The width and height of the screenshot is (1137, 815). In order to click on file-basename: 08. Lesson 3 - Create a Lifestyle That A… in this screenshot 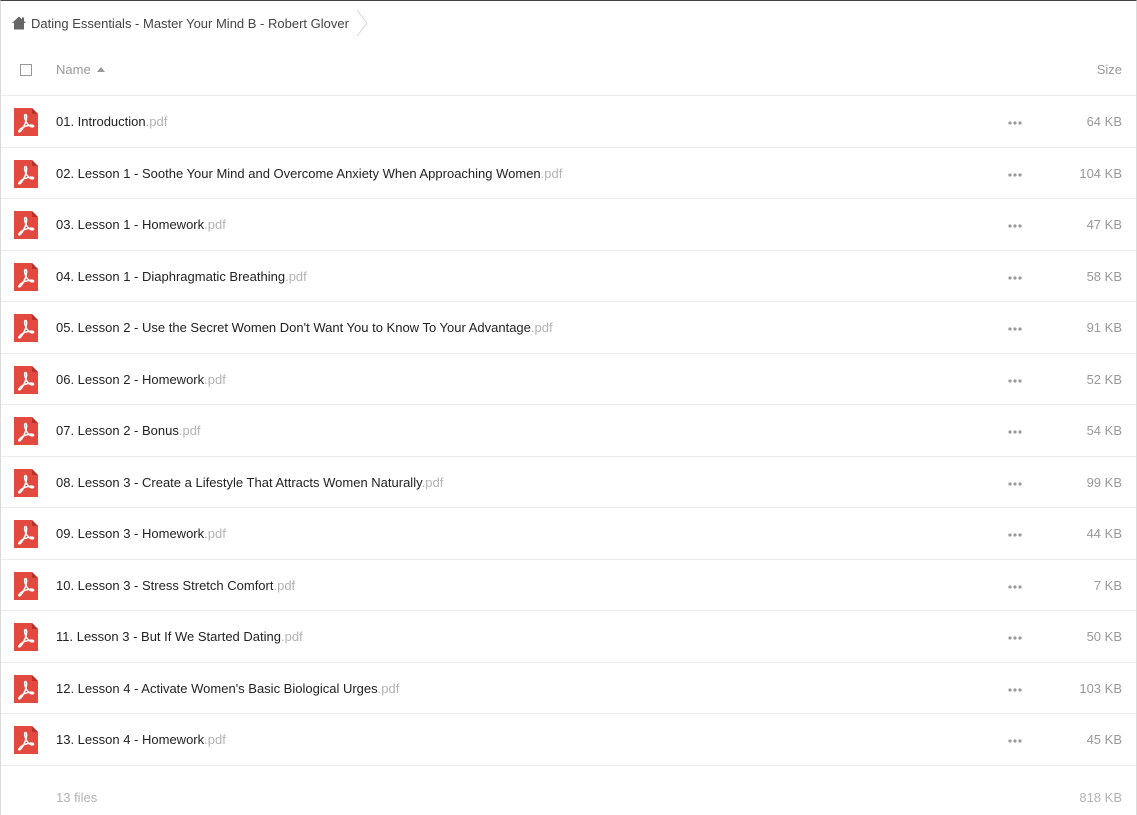, I will do `click(239, 482)`.